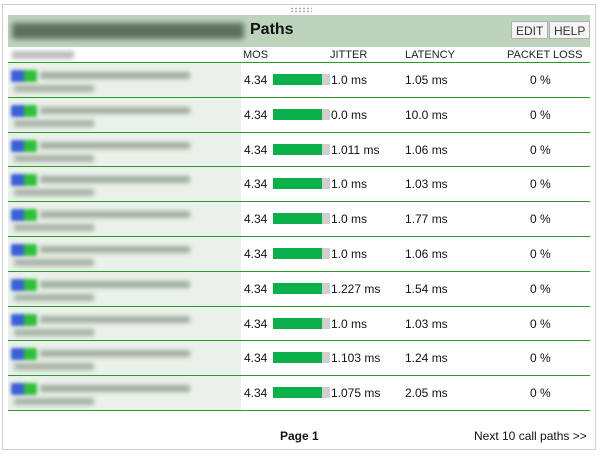 The image size is (600, 458). Describe the element at coordinates (426, 184) in the screenshot. I see `latency-value: 1.03 ms` at that location.